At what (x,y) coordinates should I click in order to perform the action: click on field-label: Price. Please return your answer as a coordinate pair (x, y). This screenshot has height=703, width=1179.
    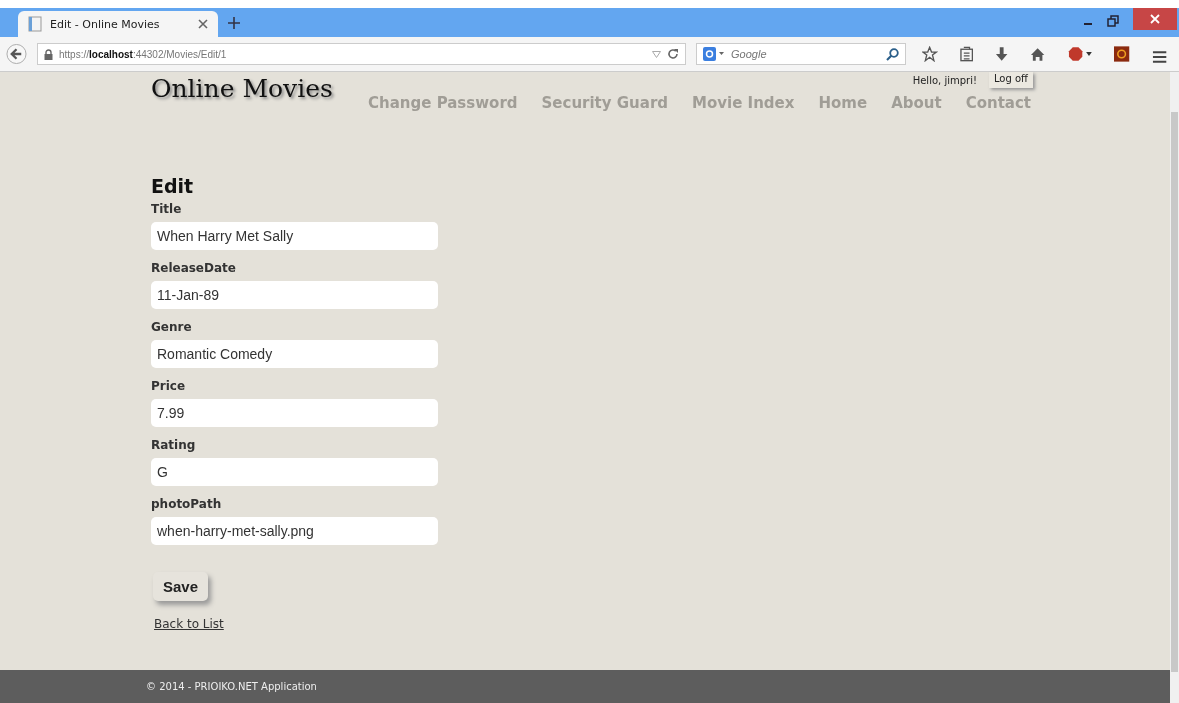
    Looking at the image, I should click on (169, 386).